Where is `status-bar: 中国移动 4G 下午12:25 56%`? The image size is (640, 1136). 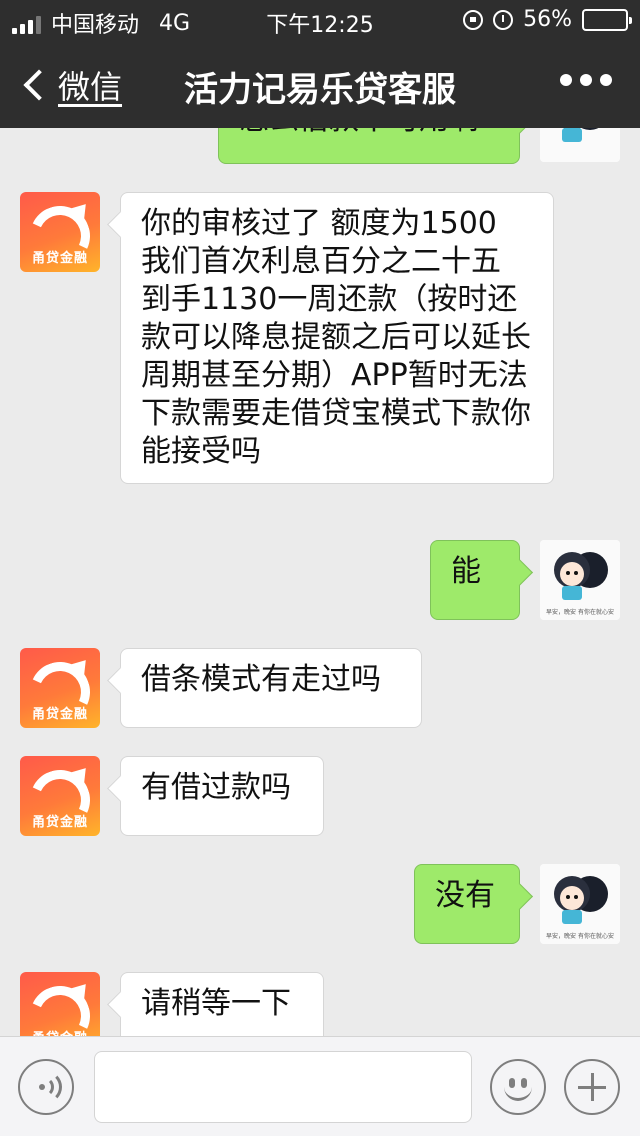 status-bar: 中国移动 4G 下午12:25 56% is located at coordinates (320, 20).